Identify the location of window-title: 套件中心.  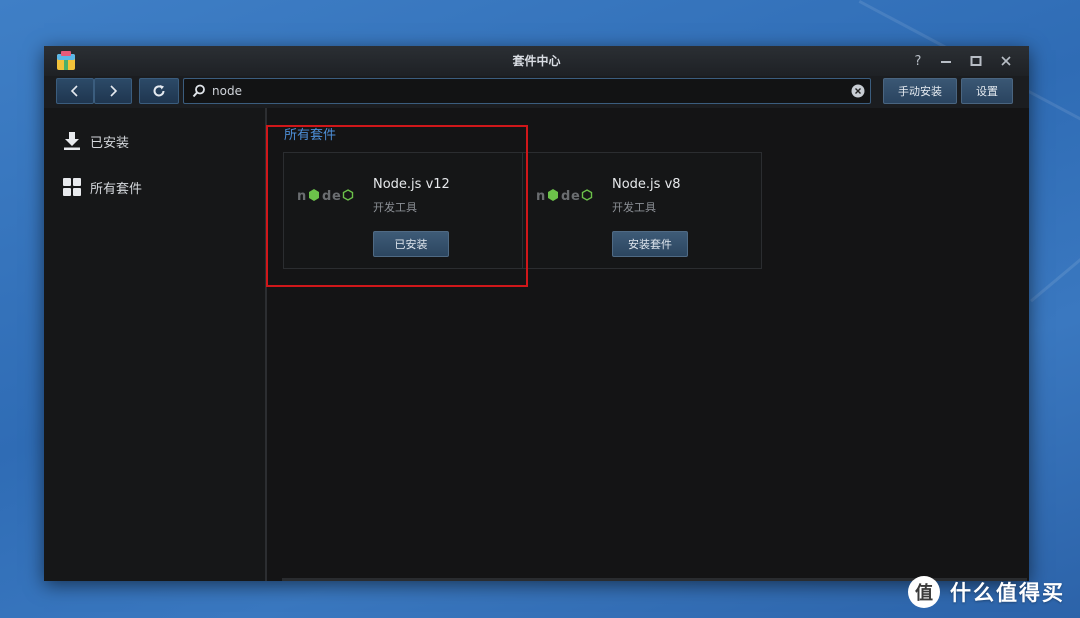
(536, 61).